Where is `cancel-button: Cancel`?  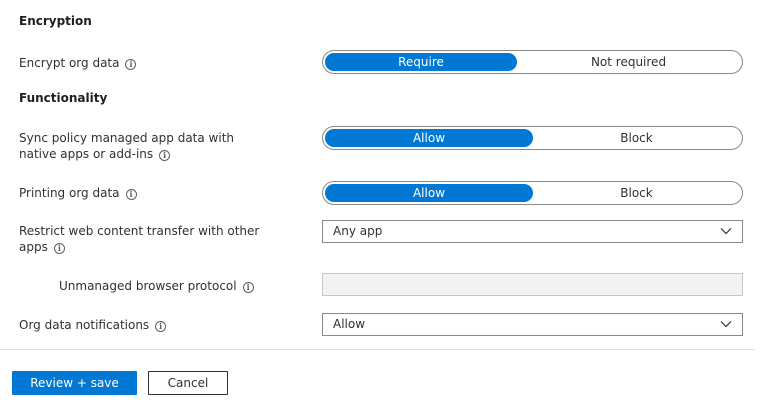 cancel-button: Cancel is located at coordinates (188, 383).